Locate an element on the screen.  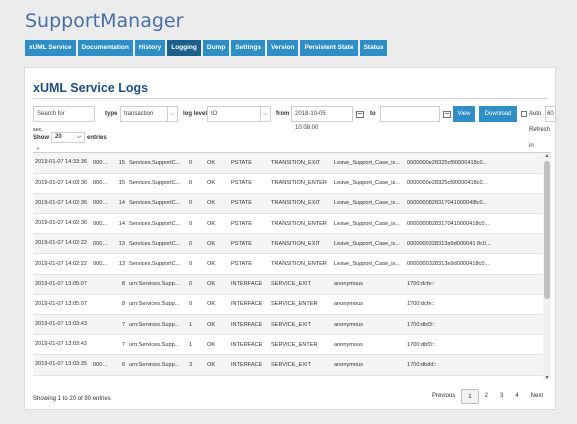
cell-rc: 1 is located at coordinates (196, 345).